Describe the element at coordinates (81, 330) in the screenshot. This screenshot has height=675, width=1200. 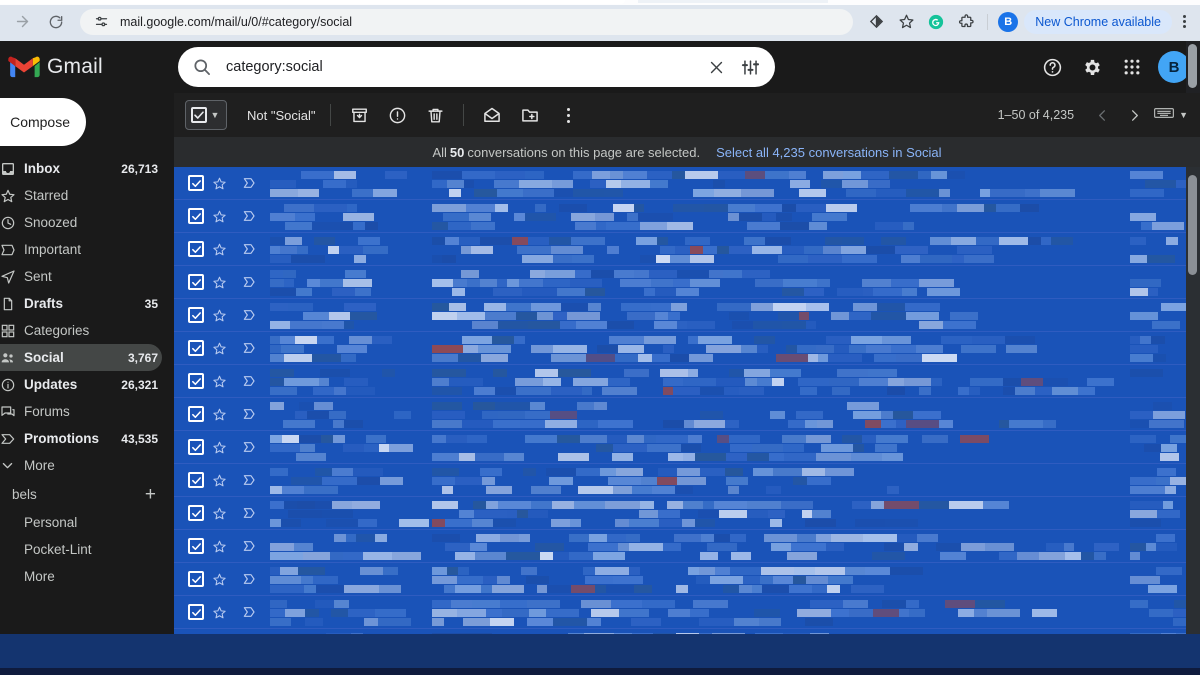
I see `sidebar-item-categories: Categories` at that location.